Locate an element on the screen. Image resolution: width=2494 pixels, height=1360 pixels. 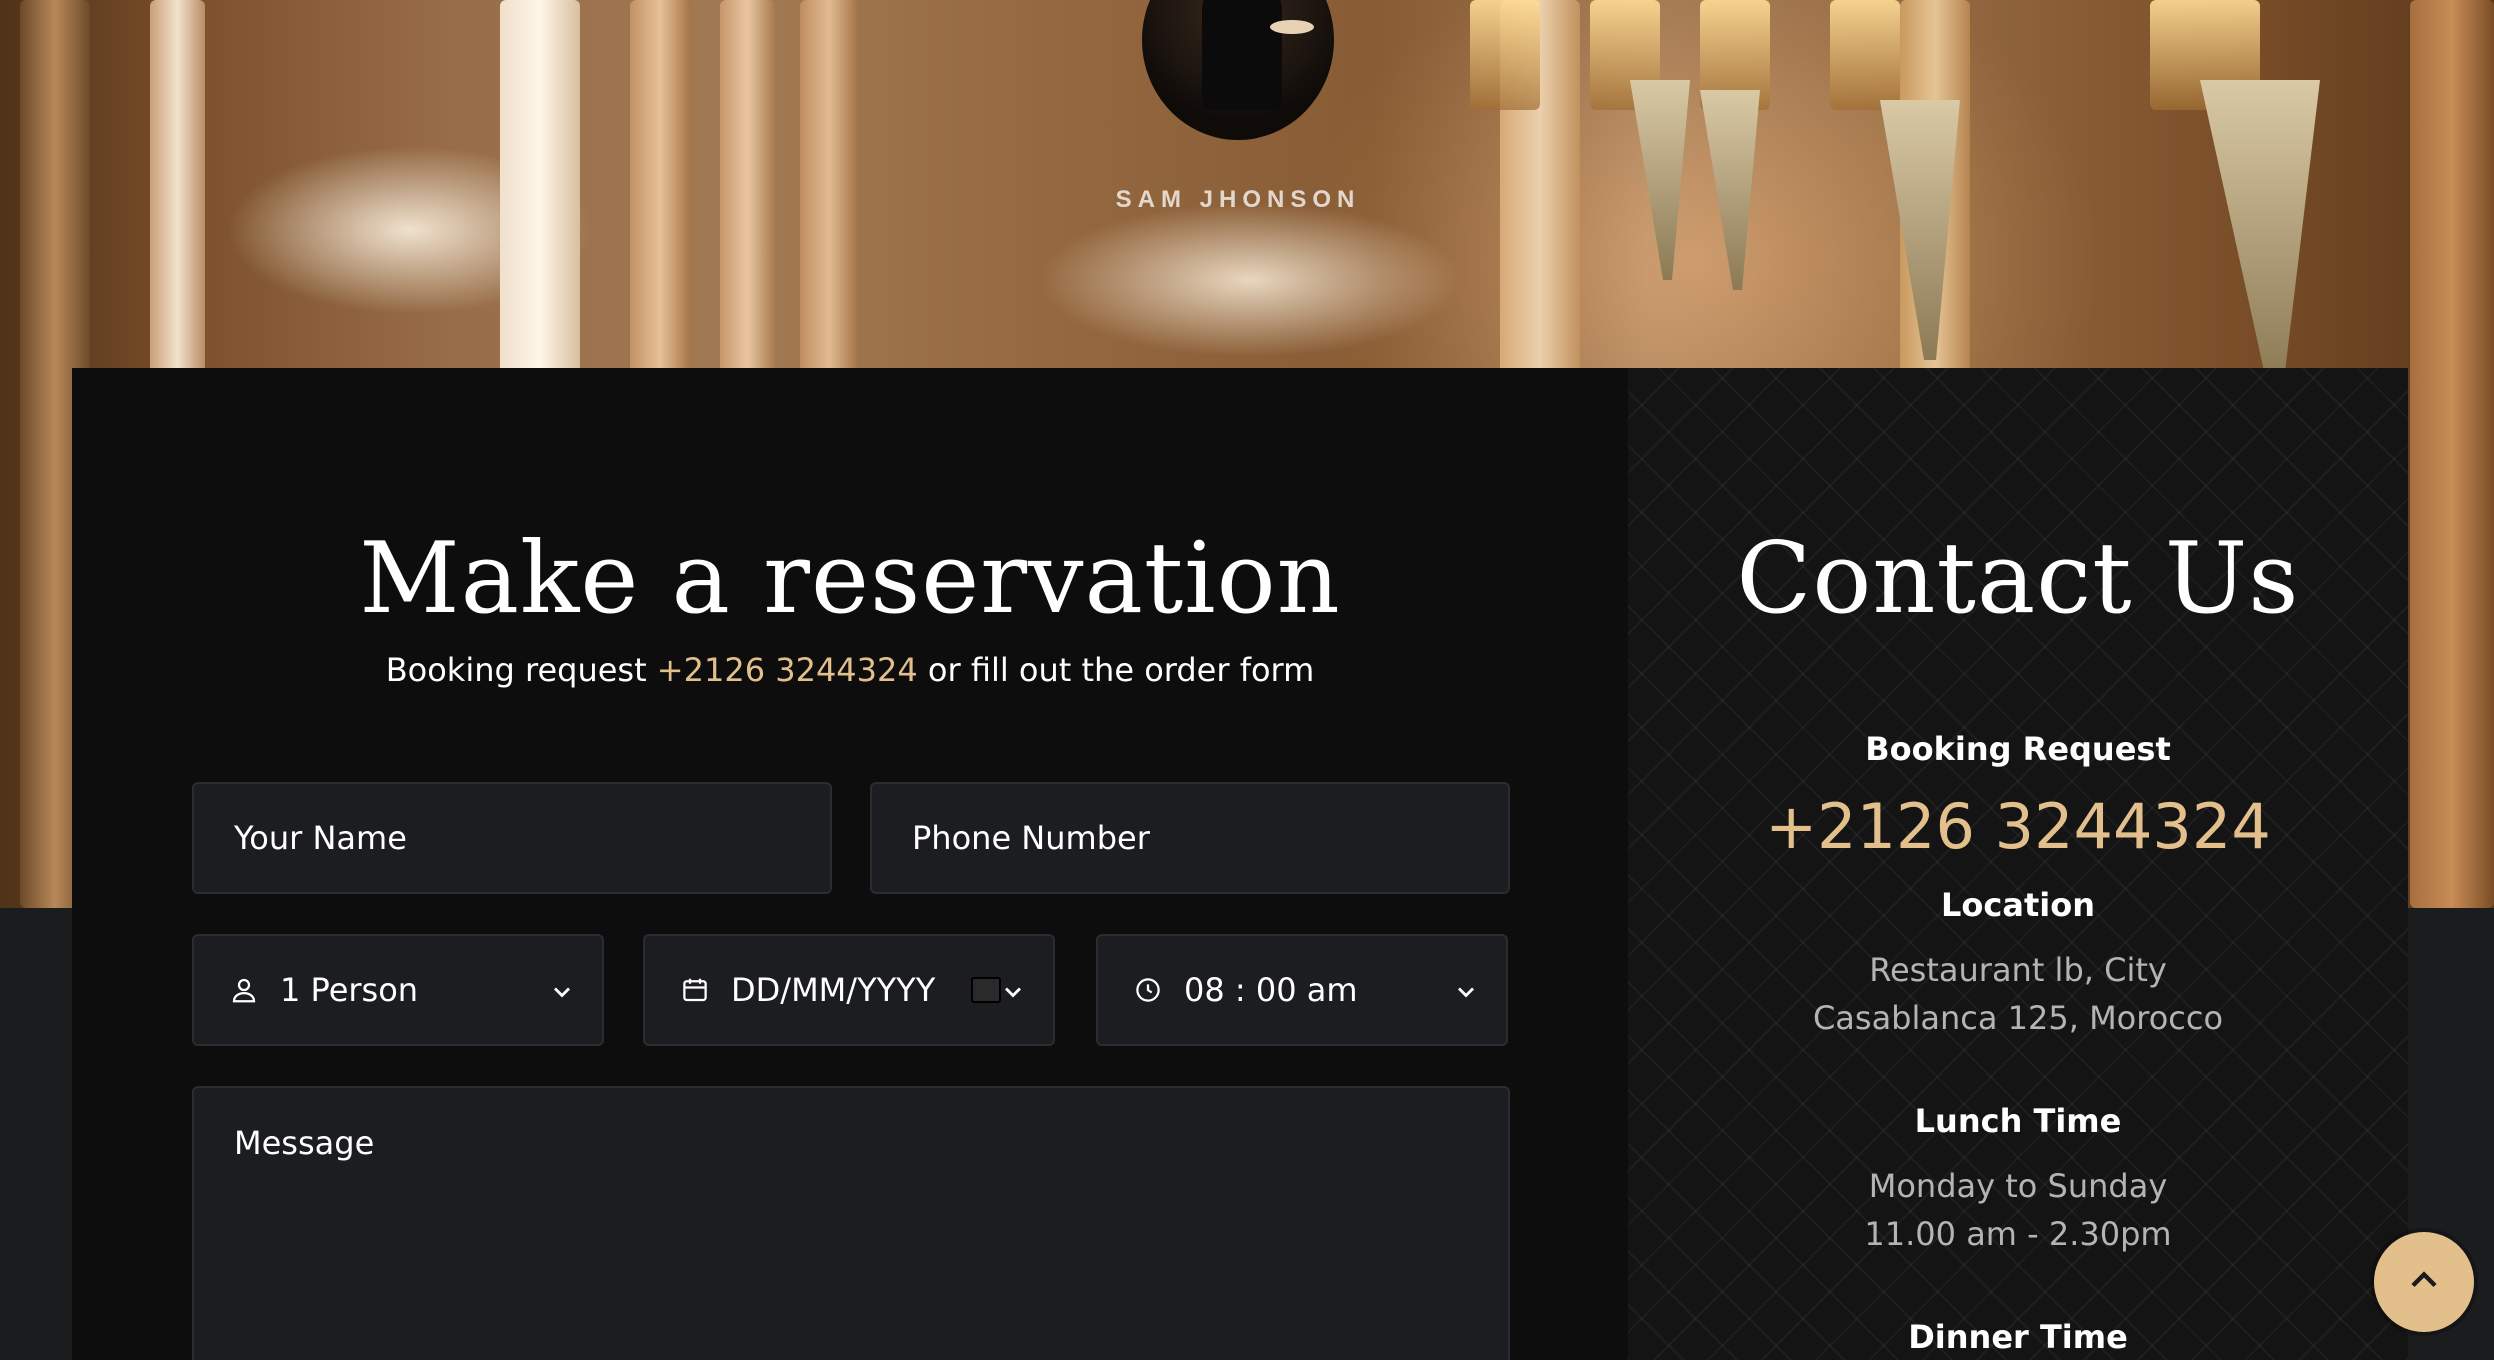
chef-name: SAM JHONSON is located at coordinates (1238, 199).